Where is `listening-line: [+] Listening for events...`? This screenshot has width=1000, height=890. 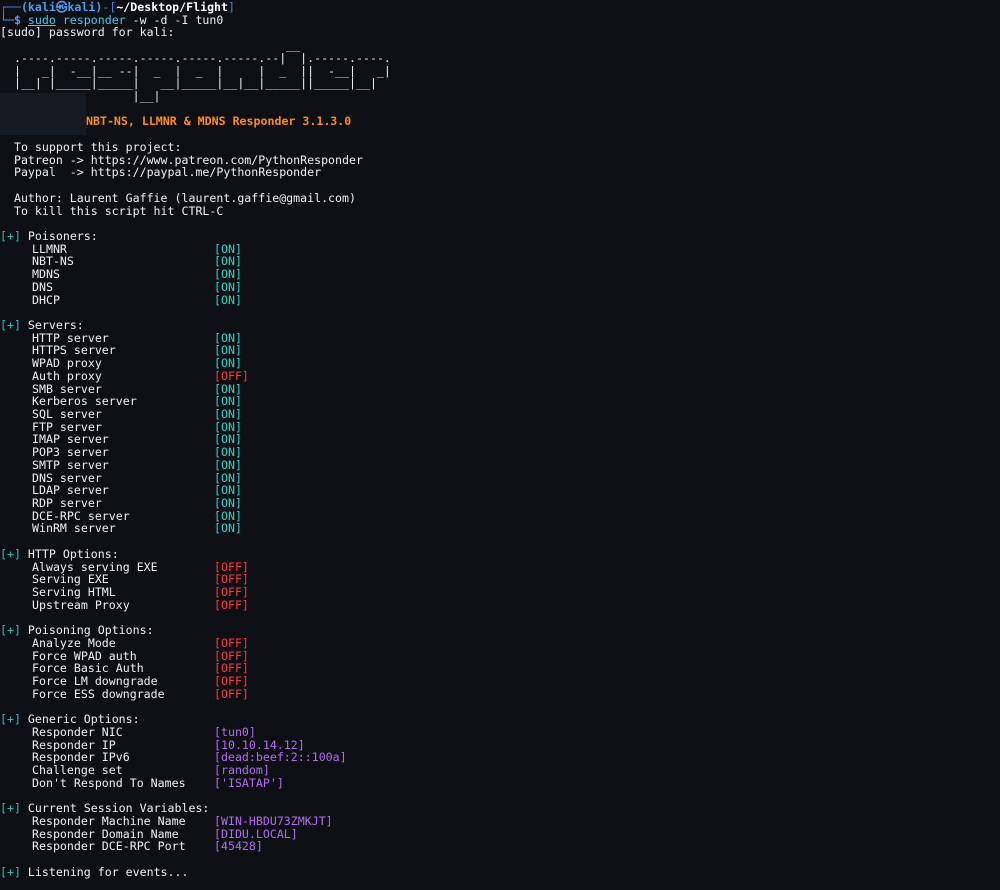 listening-line: [+] Listening for events... is located at coordinates (500, 872).